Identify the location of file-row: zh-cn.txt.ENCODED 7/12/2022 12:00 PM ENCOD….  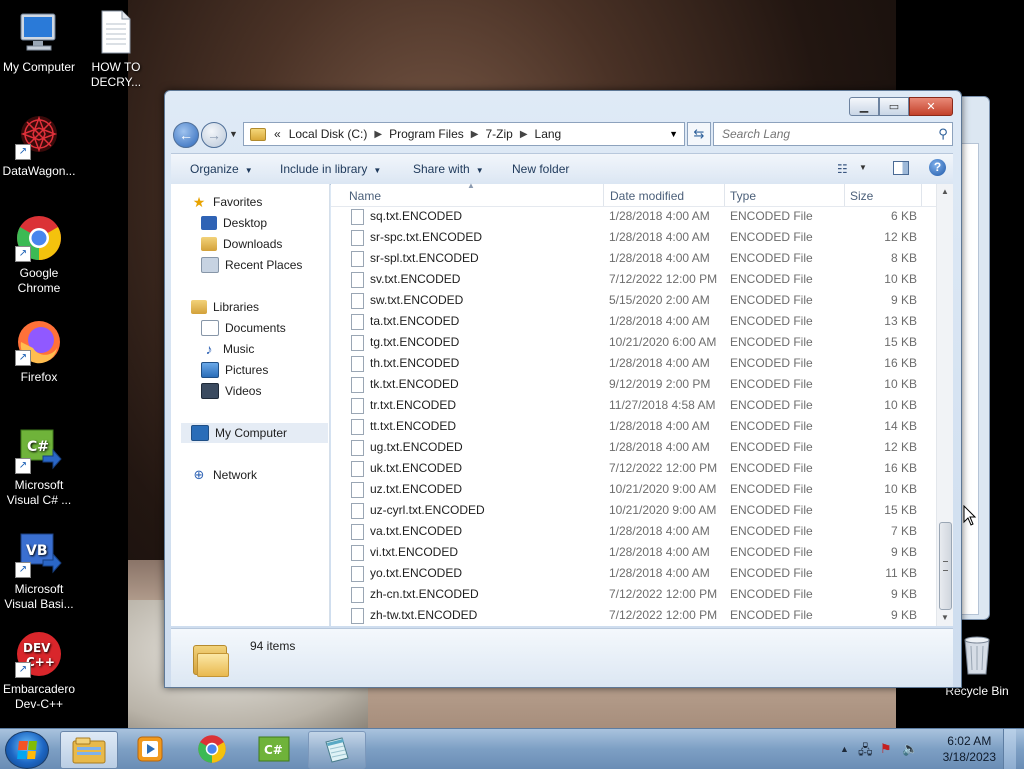
(634, 594).